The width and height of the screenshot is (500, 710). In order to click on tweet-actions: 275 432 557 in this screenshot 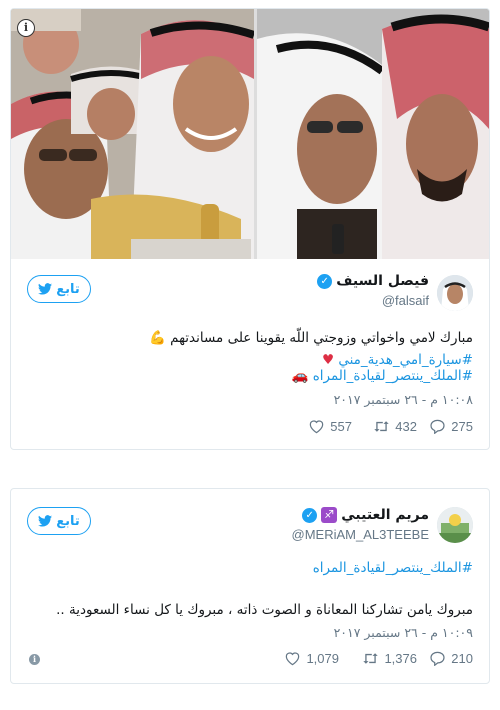, I will do `click(250, 429)`.